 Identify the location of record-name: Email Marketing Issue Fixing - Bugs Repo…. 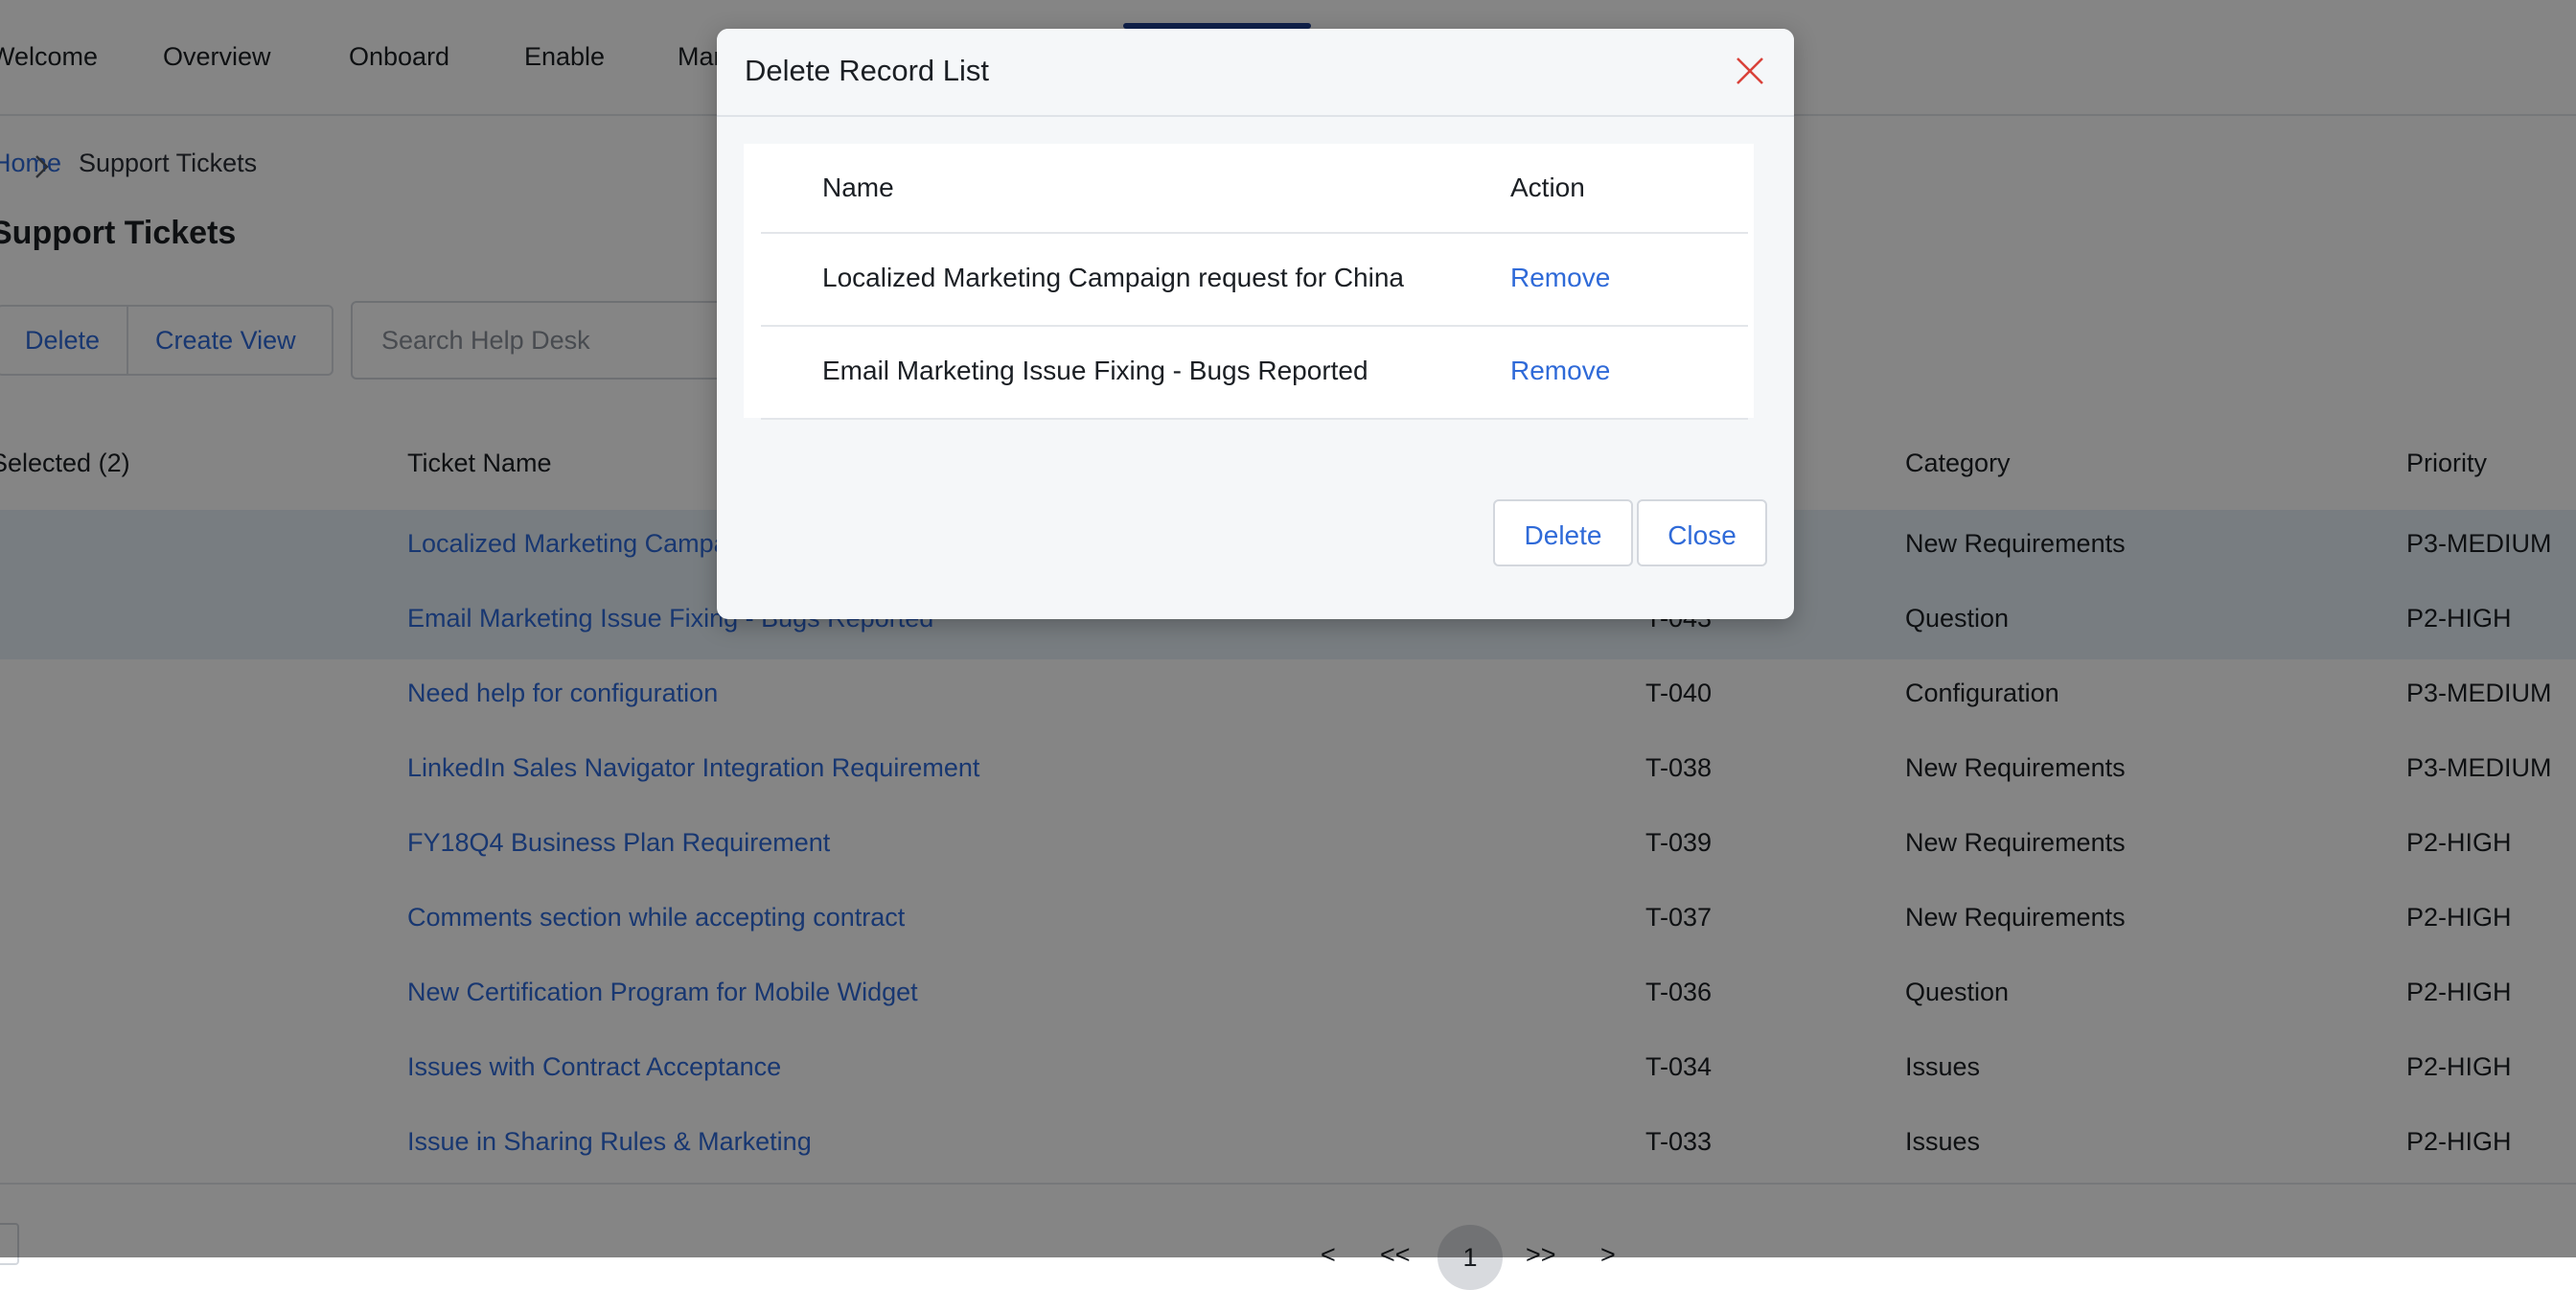
(1095, 370).